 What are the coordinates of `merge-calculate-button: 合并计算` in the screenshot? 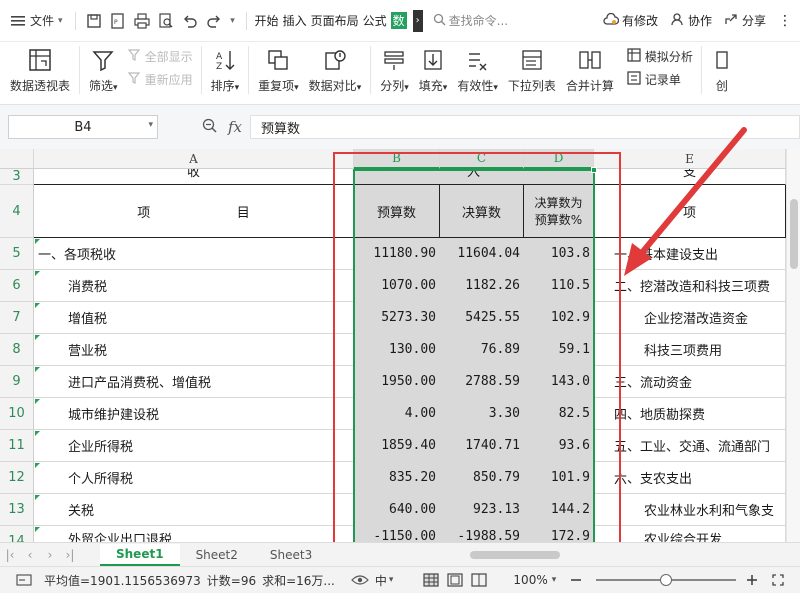 It's located at (590, 70).